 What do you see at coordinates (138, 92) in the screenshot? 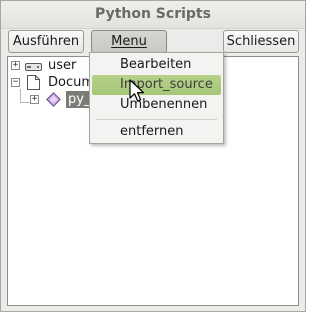
I see `mouse-pointer-icon` at bounding box center [138, 92].